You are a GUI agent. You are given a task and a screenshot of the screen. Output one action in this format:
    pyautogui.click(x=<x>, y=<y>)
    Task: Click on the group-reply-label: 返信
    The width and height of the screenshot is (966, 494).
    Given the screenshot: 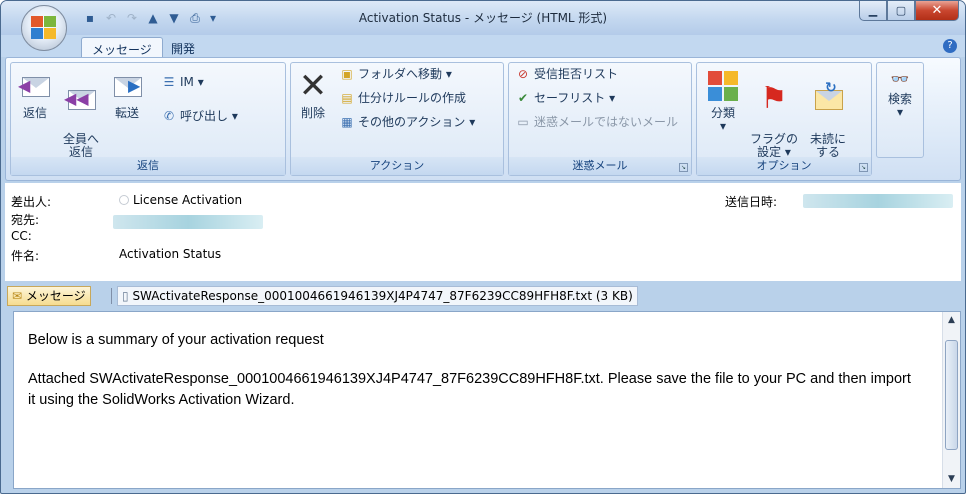 What is the action you would take?
    pyautogui.click(x=148, y=166)
    